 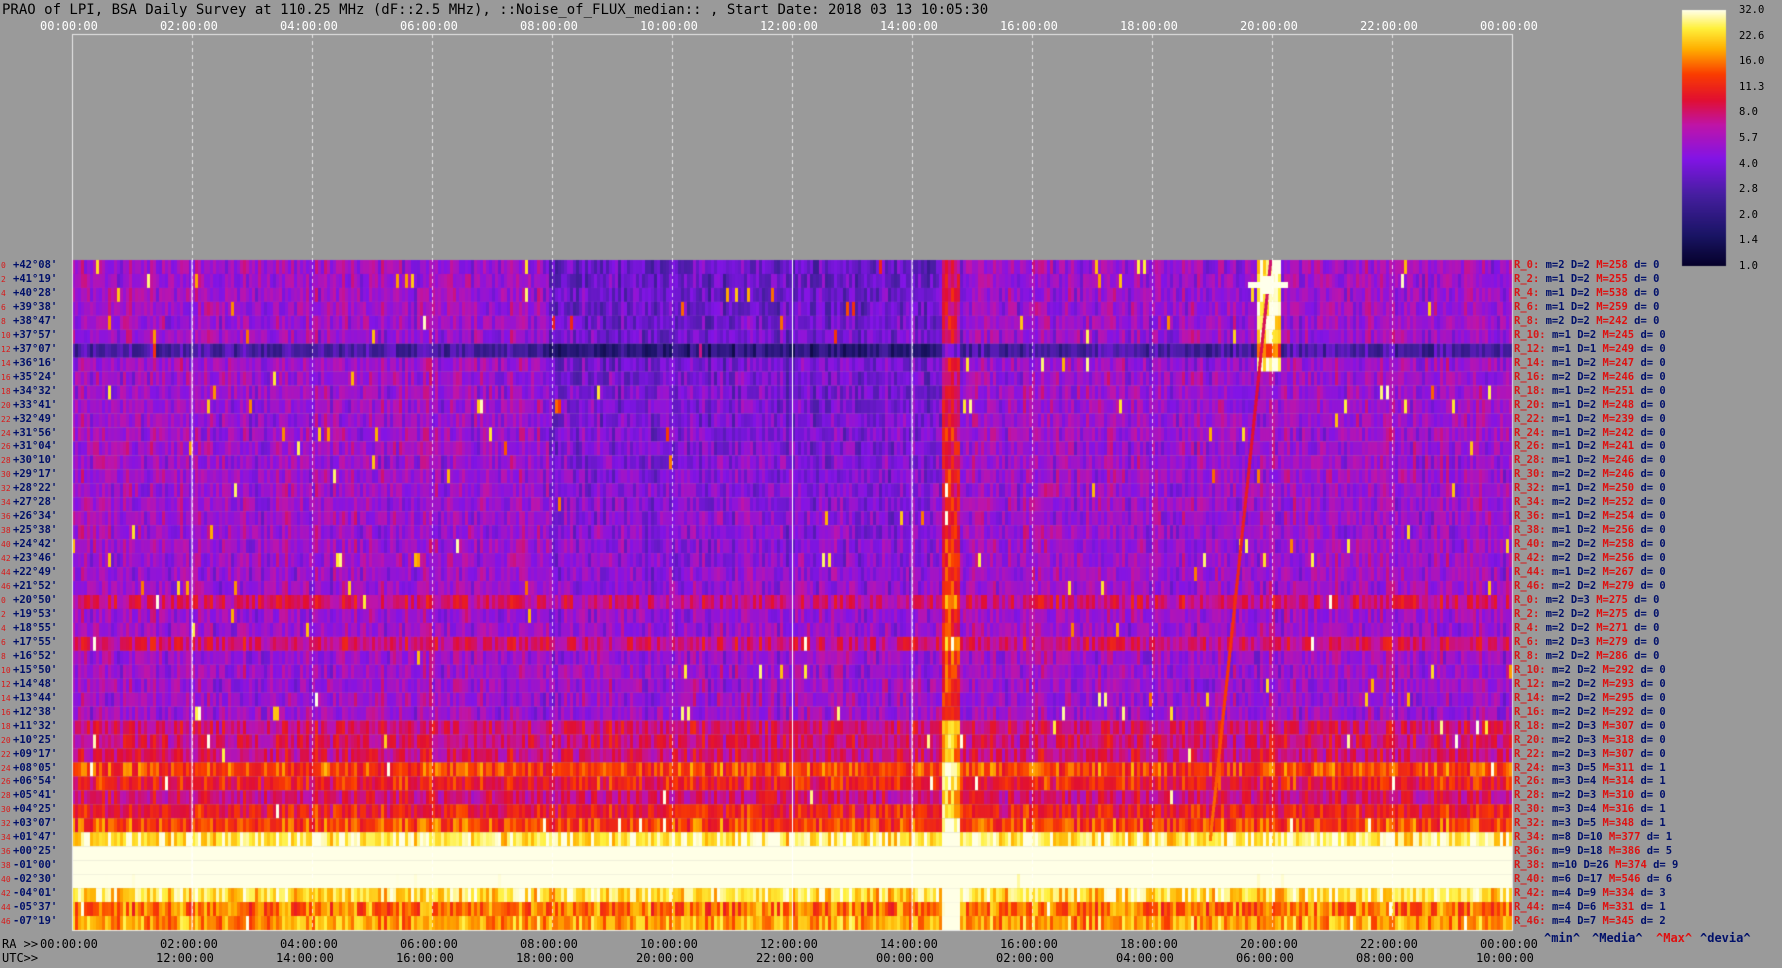 What do you see at coordinates (6, 754) in the screenshot?
I see `row-index: 22` at bounding box center [6, 754].